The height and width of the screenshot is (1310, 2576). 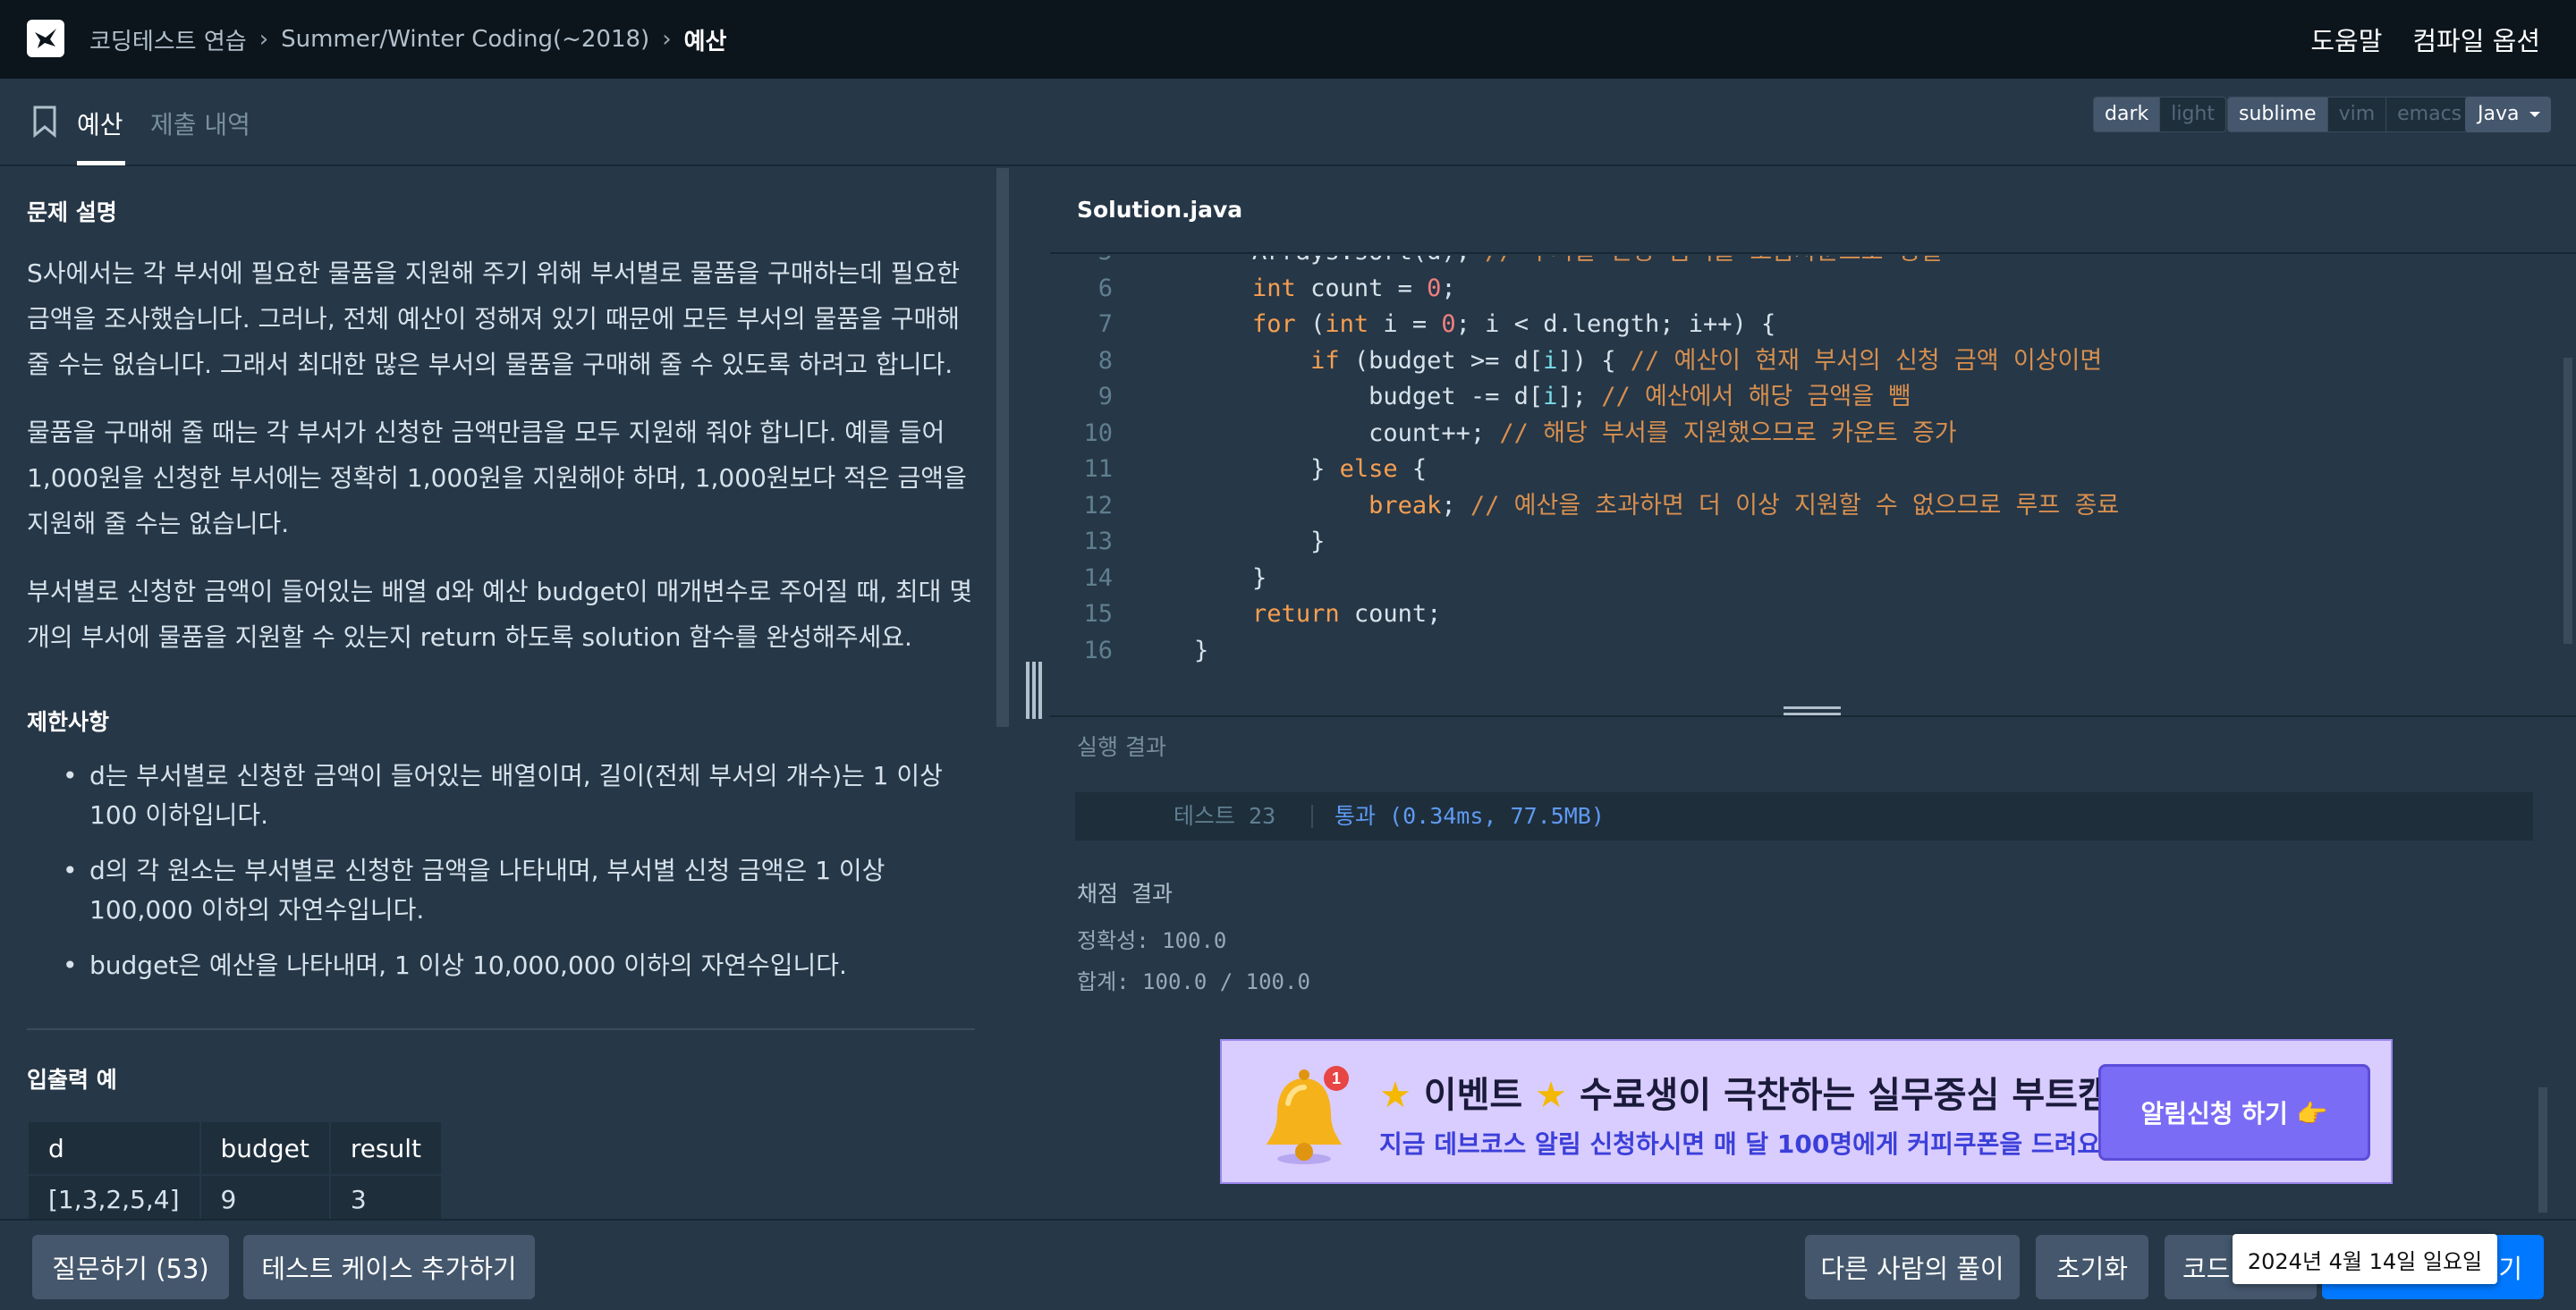 I want to click on breadcrumb-item-coding-test: 코딩테스트 연습, so click(x=168, y=39).